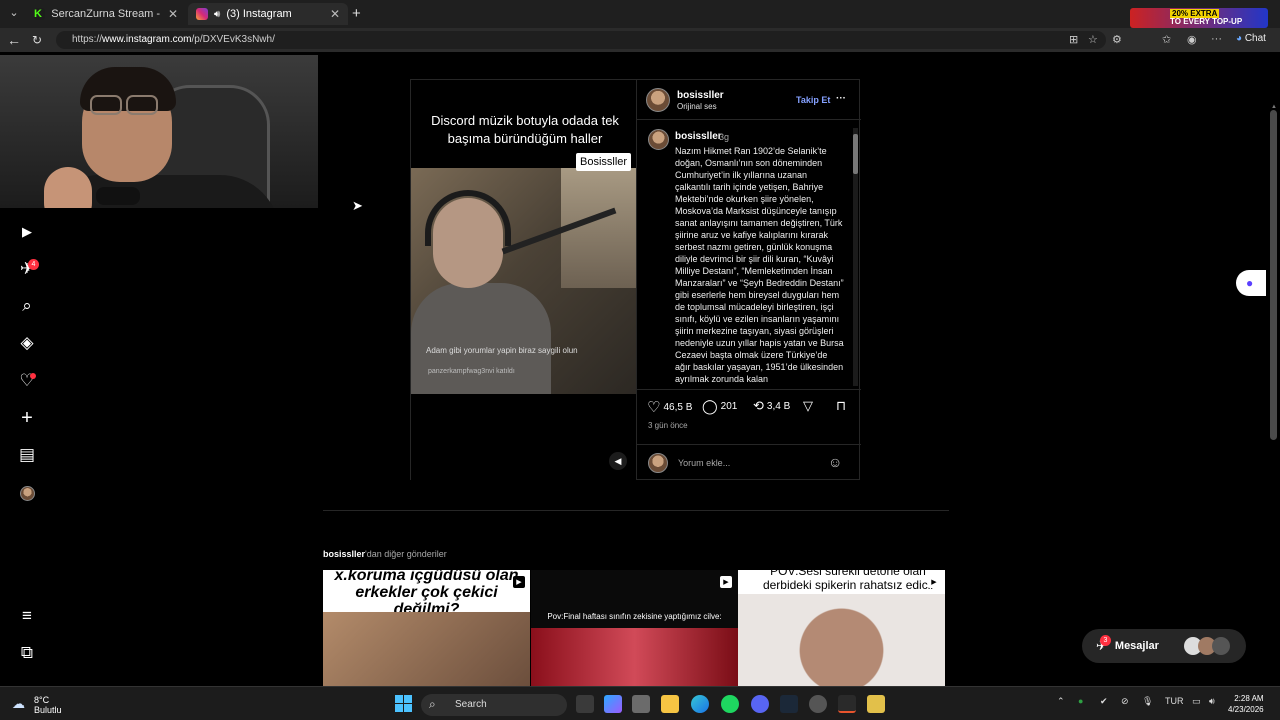 This screenshot has height=720, width=1280. Describe the element at coordinates (700, 704) in the screenshot. I see `edge-icon` at that location.